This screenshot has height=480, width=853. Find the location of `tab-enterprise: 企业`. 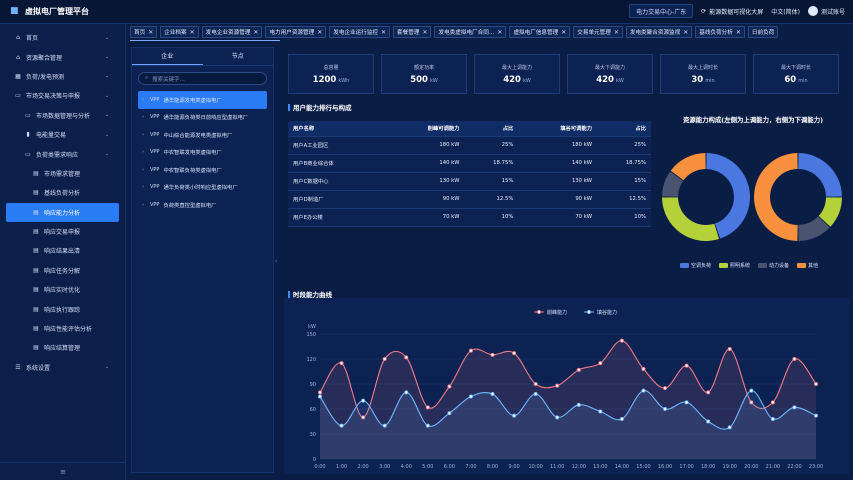

tab-enterprise: 企业 is located at coordinates (167, 56).